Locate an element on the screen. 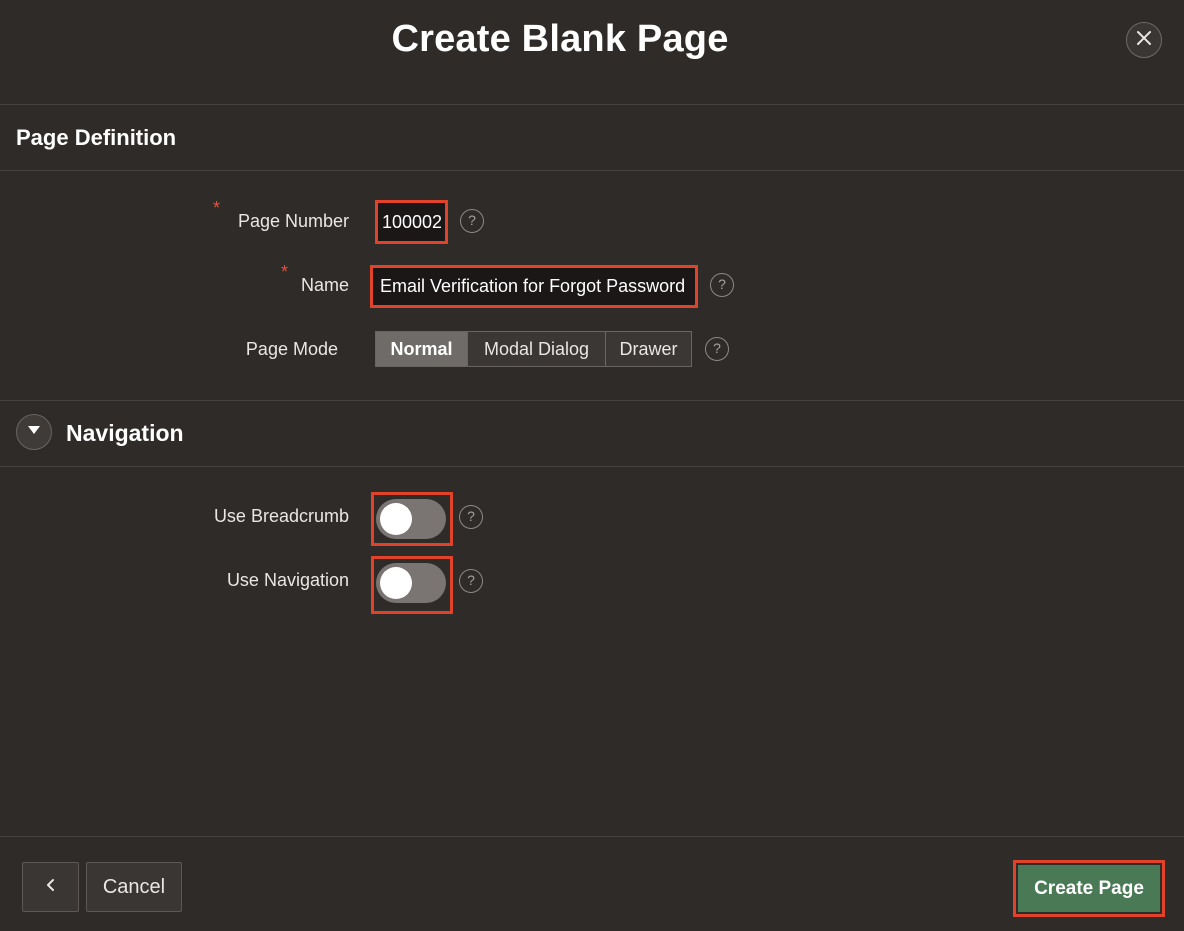 The width and height of the screenshot is (1184, 931). chevron-down-icon is located at coordinates (34, 432).